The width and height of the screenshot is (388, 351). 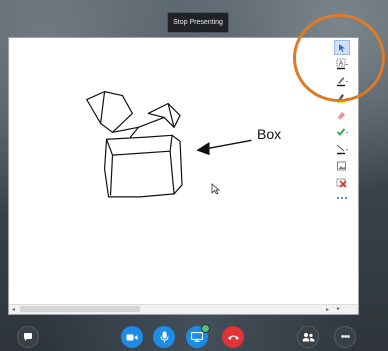 I want to click on microphone-icon, so click(x=164, y=337).